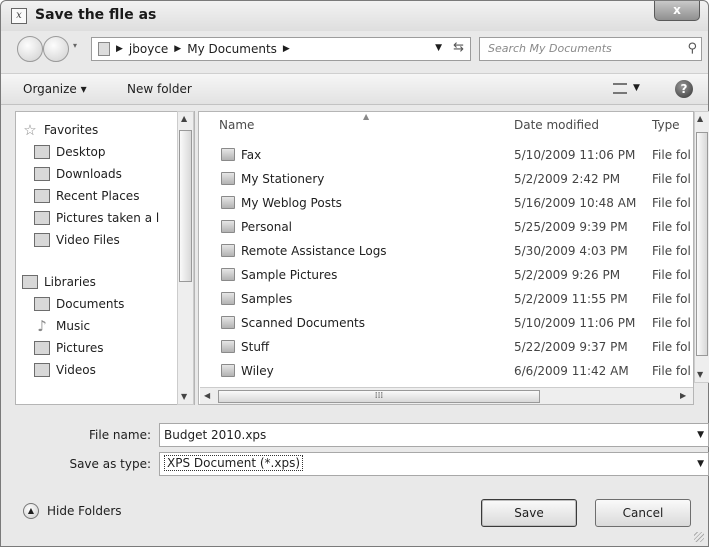  I want to click on nav-item-downloads: Downloads, so click(78, 174).